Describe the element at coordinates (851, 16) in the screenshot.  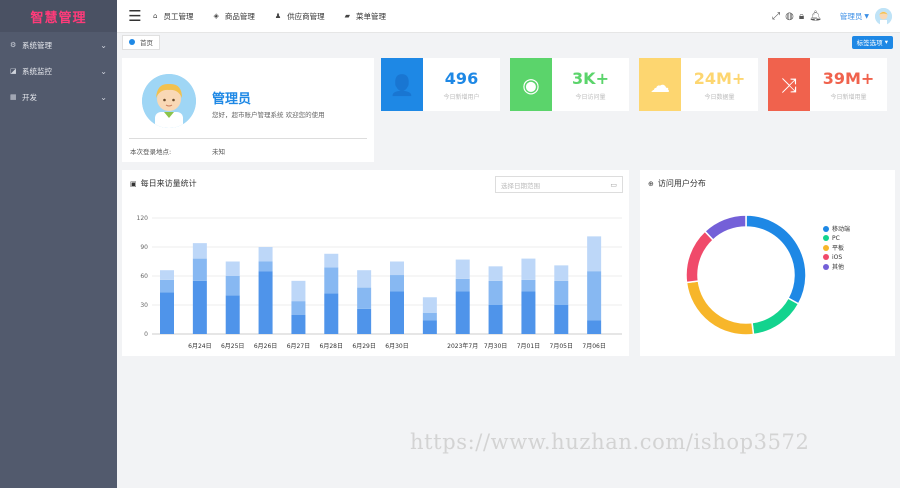
I see `user-menu: 管理员` at that location.